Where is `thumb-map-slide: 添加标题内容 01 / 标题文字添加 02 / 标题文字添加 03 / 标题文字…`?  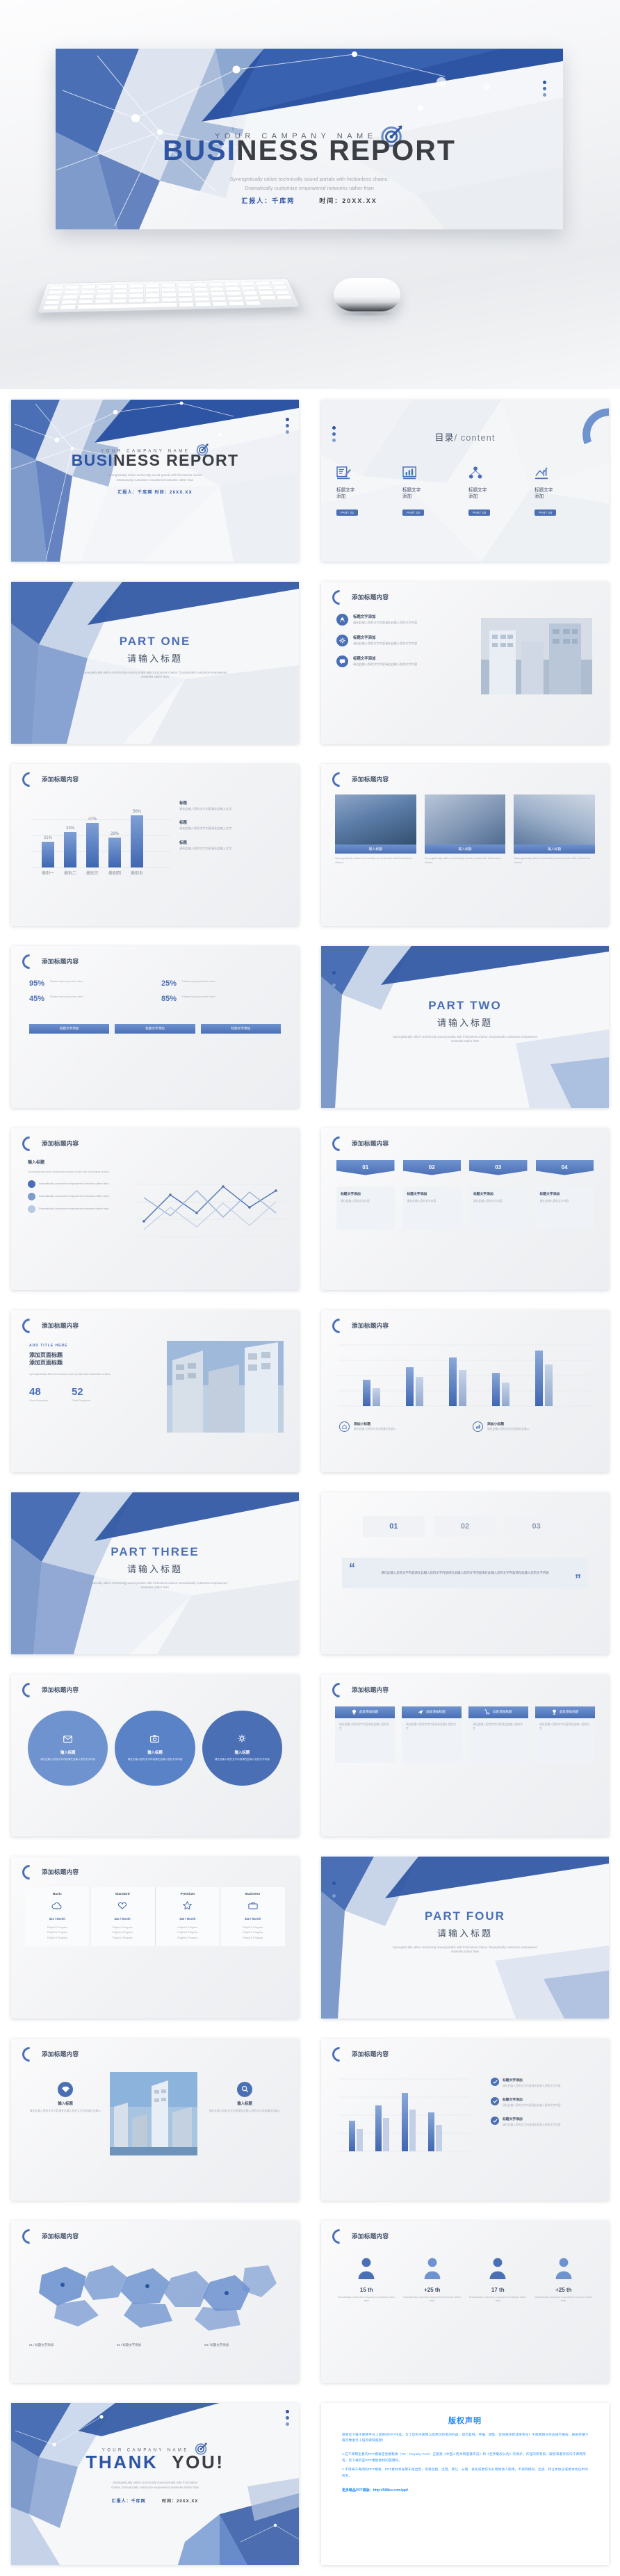 thumb-map-slide: 添加标题内容 01 / 标题文字添加 02 / 标题文字添加 03 / 标题文字… is located at coordinates (155, 2301).